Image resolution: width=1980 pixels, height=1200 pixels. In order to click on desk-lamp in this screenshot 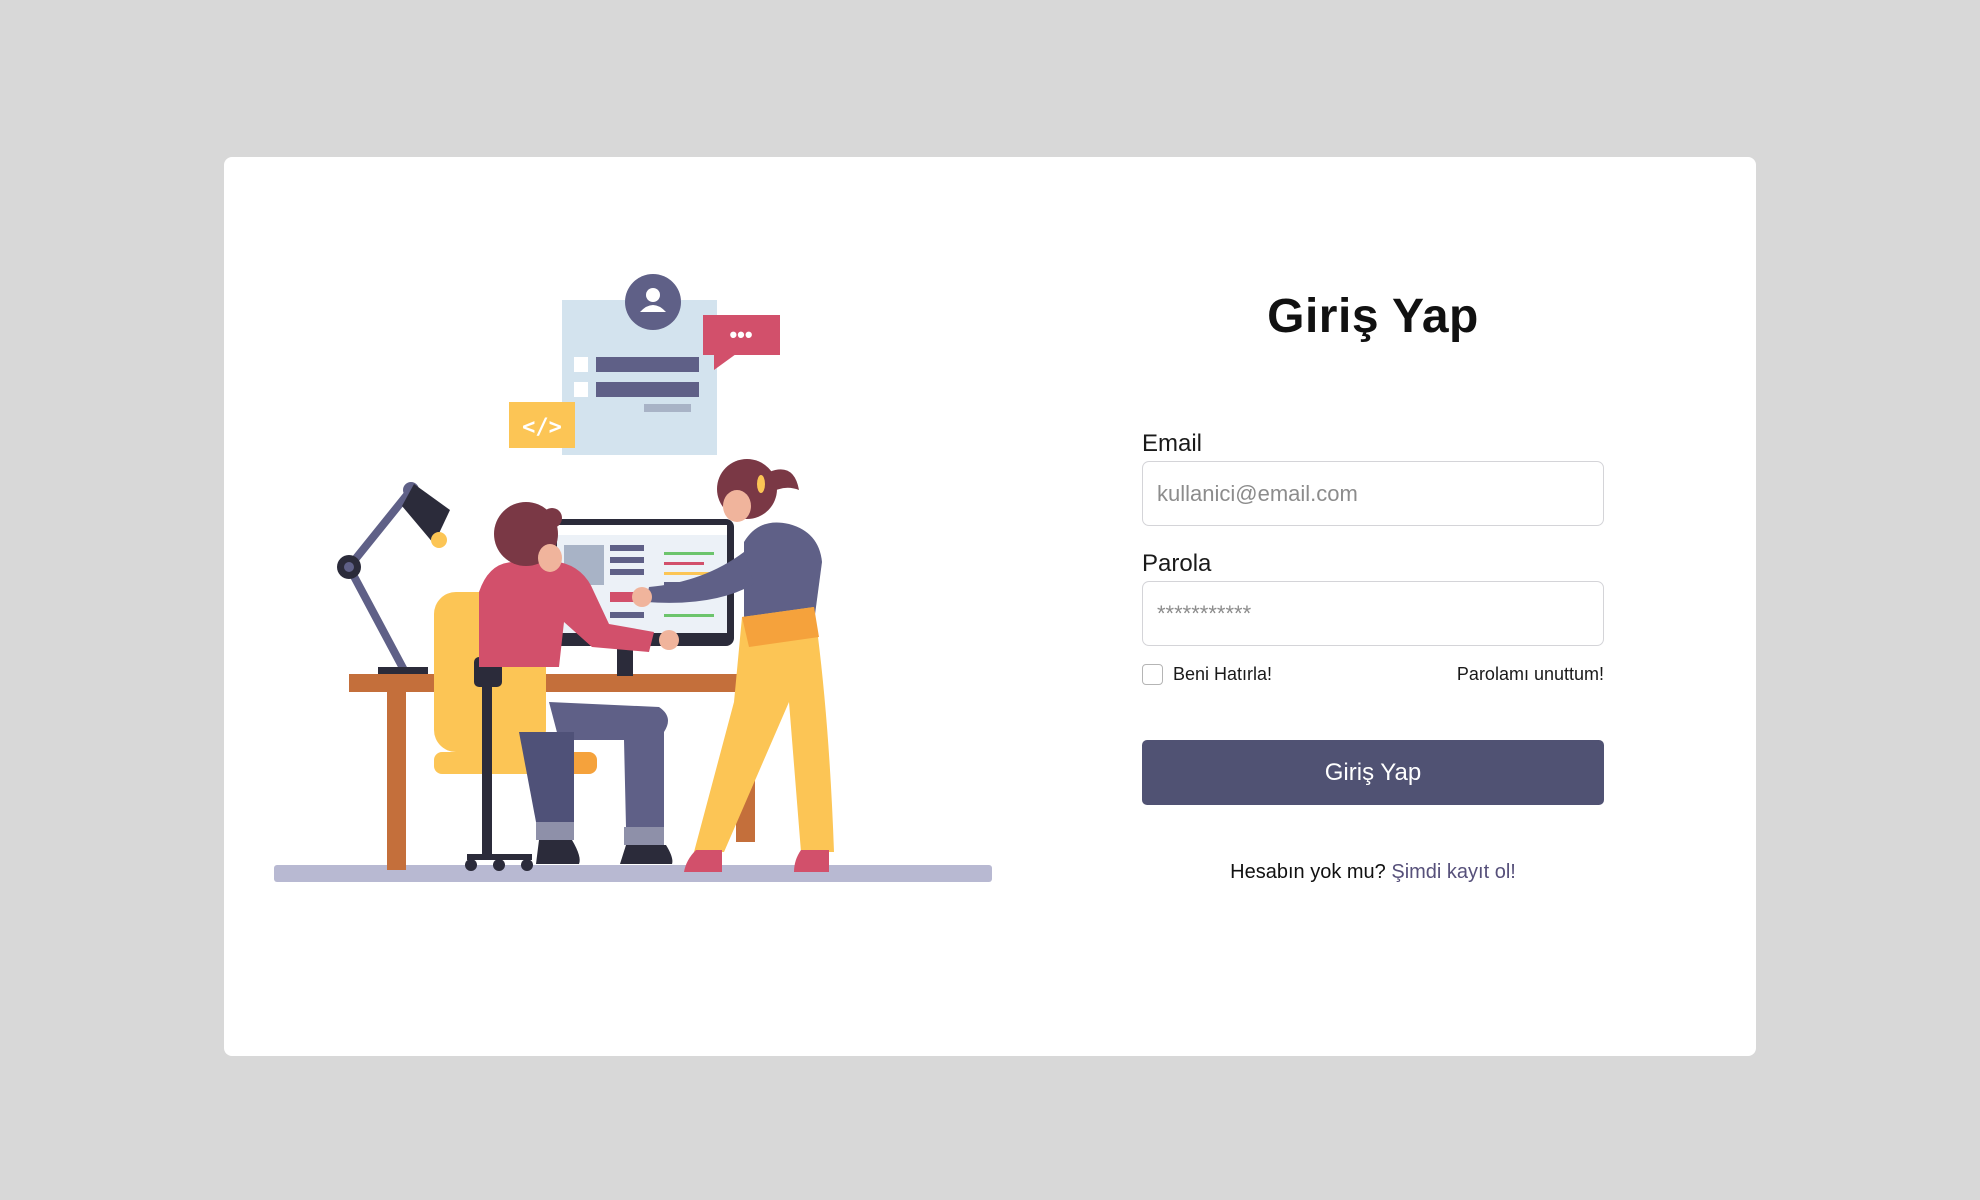, I will do `click(393, 578)`.